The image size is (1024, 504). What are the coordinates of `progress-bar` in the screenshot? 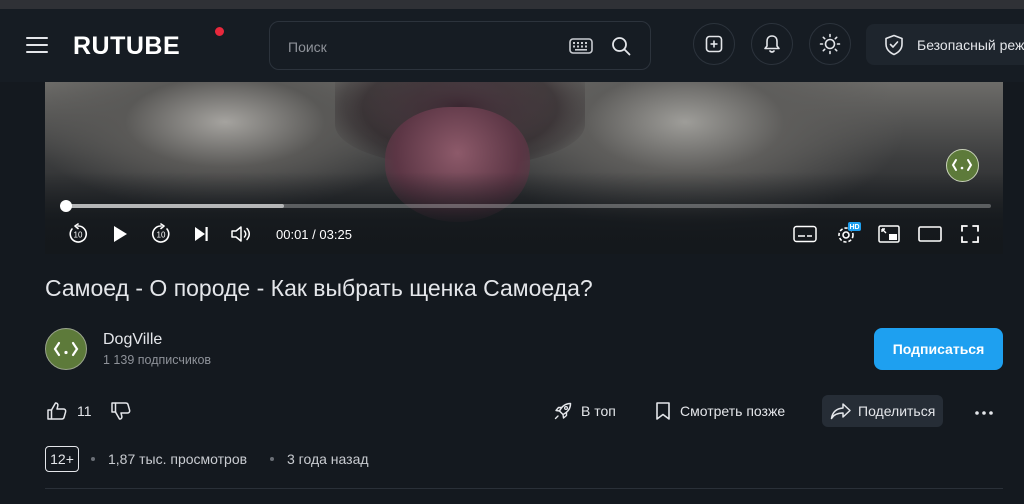 It's located at (525, 206).